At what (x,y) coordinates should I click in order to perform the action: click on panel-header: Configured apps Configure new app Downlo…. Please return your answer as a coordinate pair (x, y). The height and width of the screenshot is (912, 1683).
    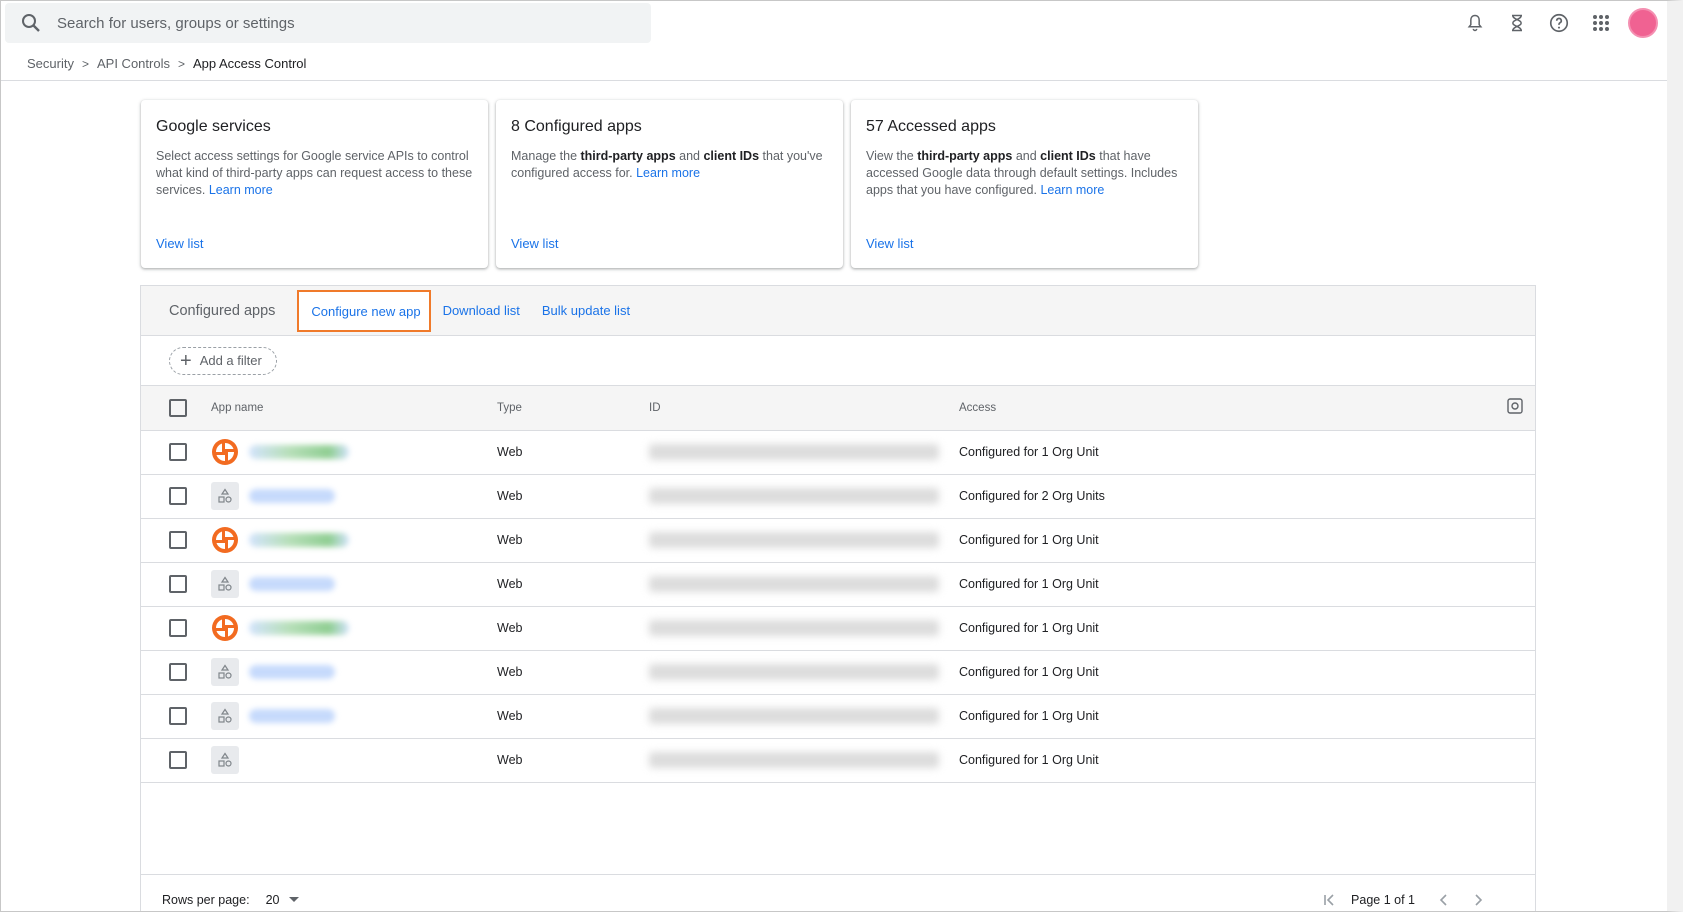
    Looking at the image, I should click on (838, 311).